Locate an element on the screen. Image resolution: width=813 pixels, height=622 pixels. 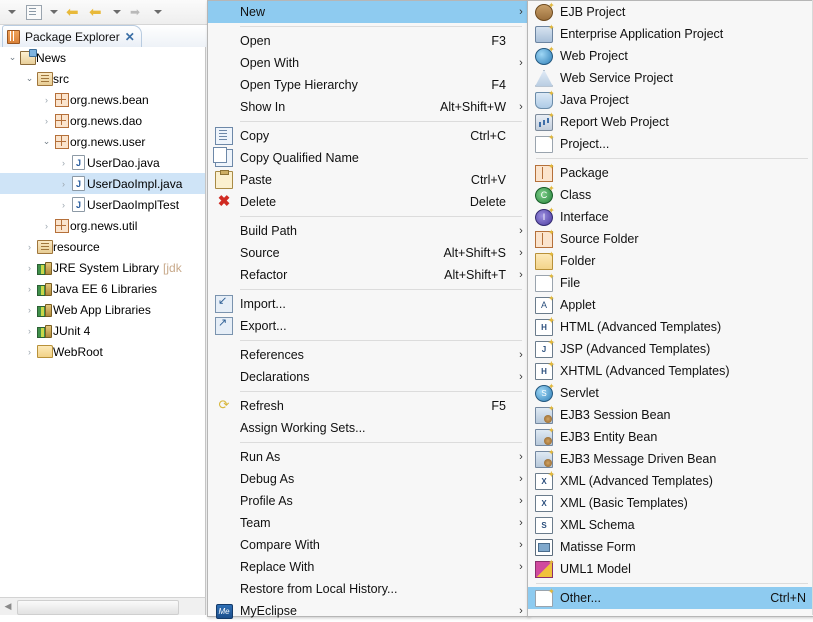
submenu-item: HHTML (Advanced Templates) is located at coordinates (670, 327).